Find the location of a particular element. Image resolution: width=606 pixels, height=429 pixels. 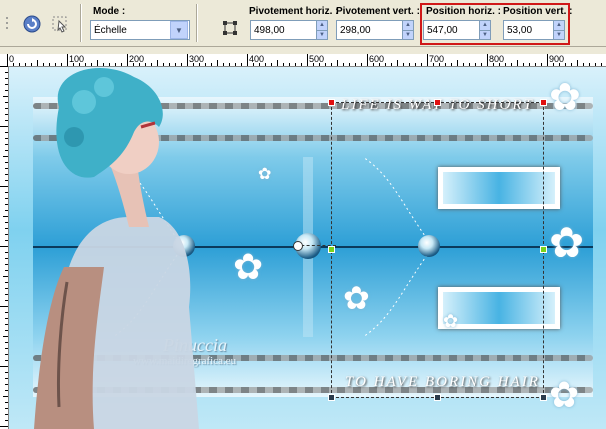

pivot-point is located at coordinates (298, 246).